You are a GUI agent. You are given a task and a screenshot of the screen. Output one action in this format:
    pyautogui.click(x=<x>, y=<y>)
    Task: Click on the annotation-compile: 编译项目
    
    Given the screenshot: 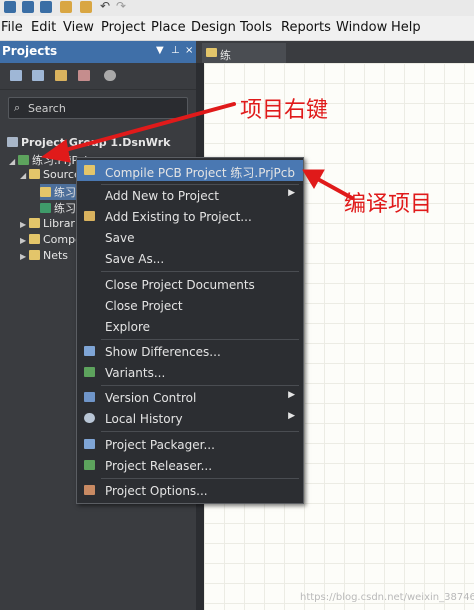 What is the action you would take?
    pyautogui.click(x=388, y=204)
    